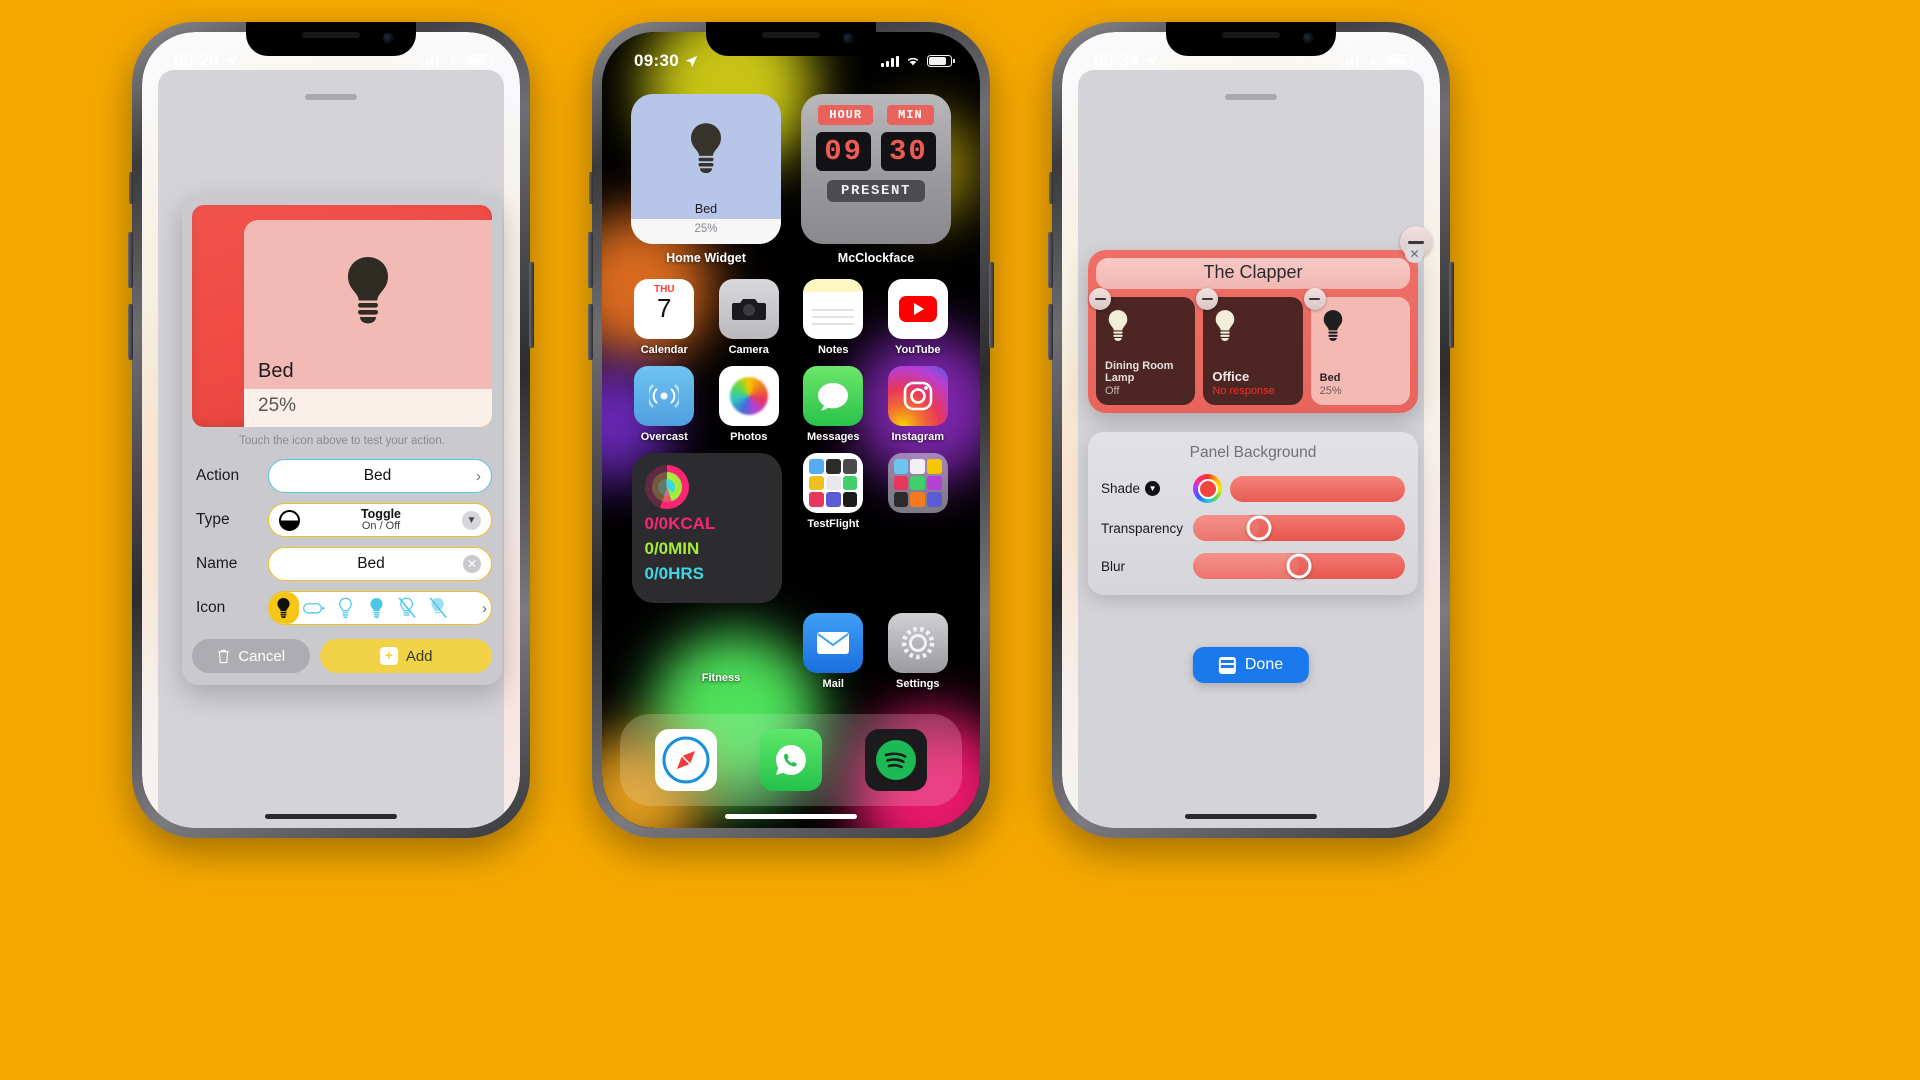  I want to click on color-wheel-button, so click(1207, 488).